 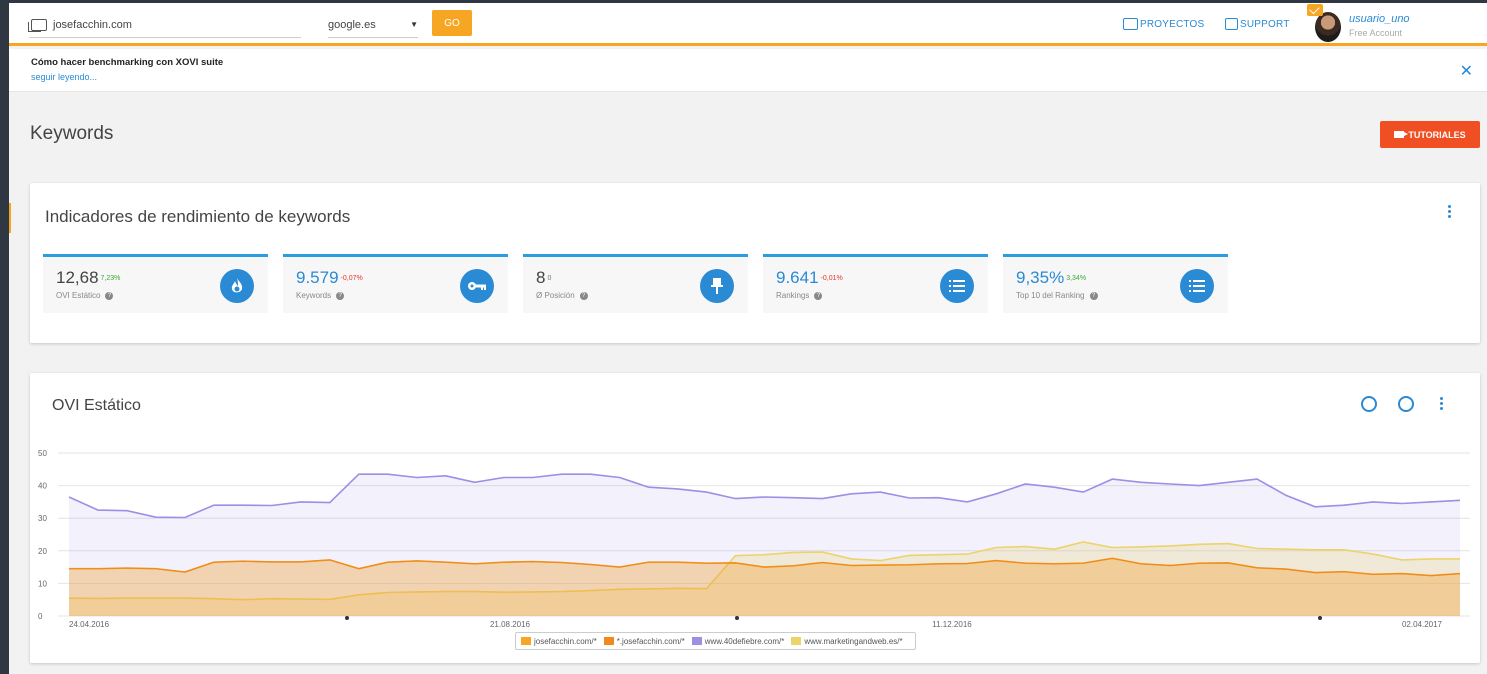 I want to click on kpi-label: Rankings?, so click(x=799, y=295).